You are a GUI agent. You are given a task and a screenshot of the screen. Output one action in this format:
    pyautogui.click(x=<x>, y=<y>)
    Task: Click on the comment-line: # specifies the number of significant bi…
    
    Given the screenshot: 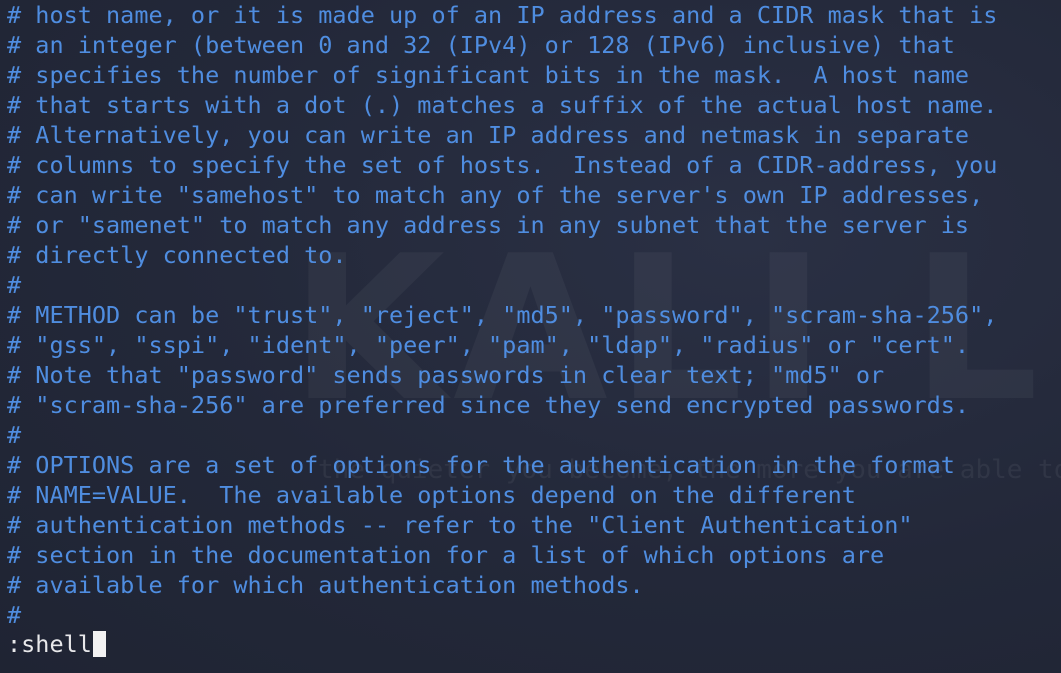 What is the action you would take?
    pyautogui.click(x=488, y=75)
    